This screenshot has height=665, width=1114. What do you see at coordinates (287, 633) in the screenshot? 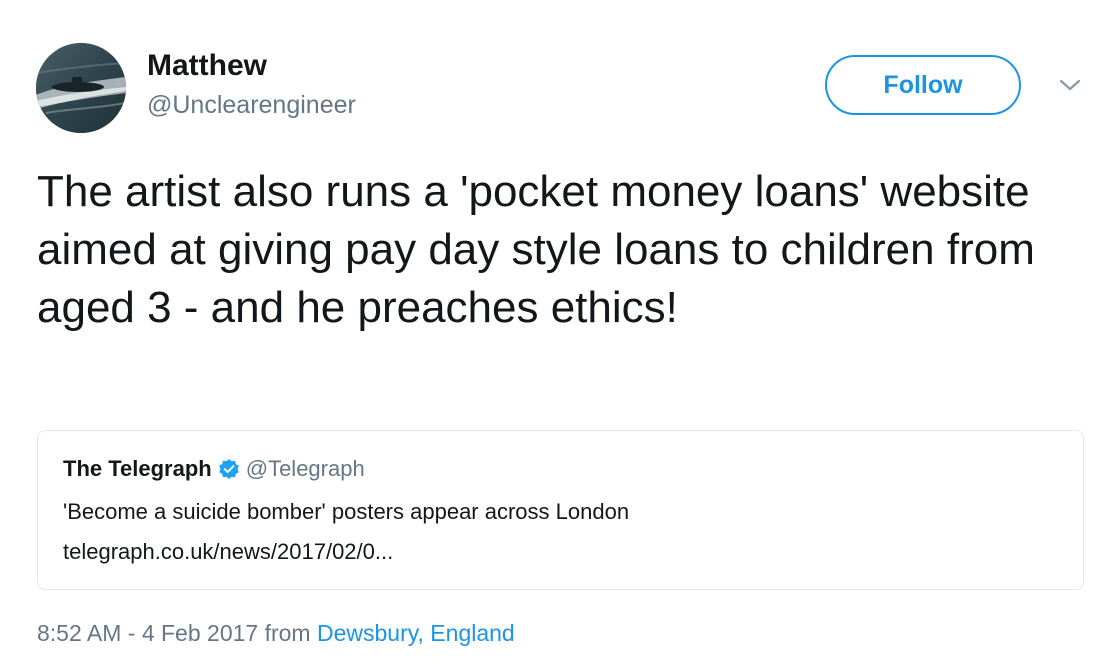
I see `from-label: from` at bounding box center [287, 633].